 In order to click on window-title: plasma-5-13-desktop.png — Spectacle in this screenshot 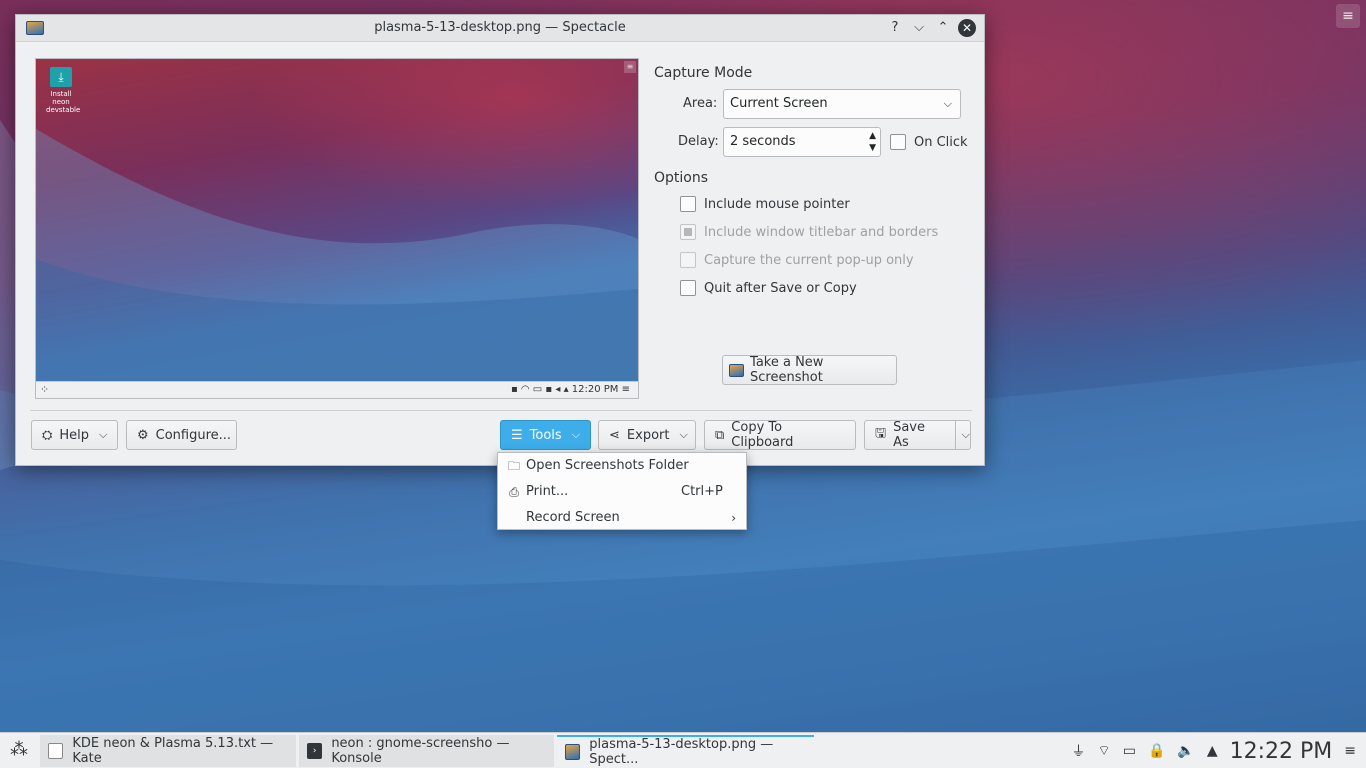, I will do `click(500, 27)`.